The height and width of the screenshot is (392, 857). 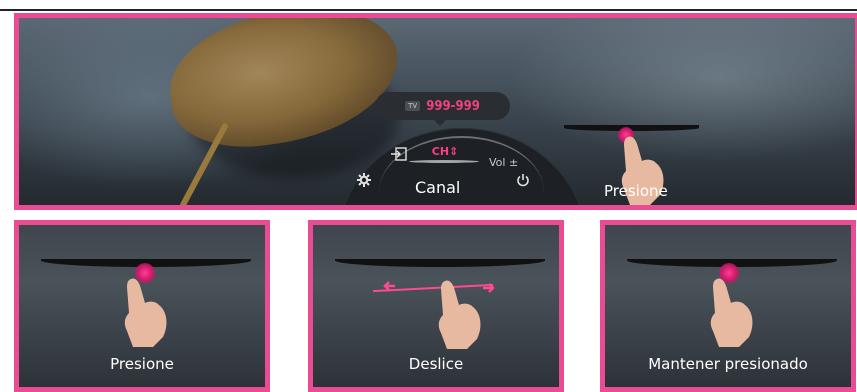 What do you see at coordinates (503, 162) in the screenshot?
I see `volume-menu-item: Vol ±` at bounding box center [503, 162].